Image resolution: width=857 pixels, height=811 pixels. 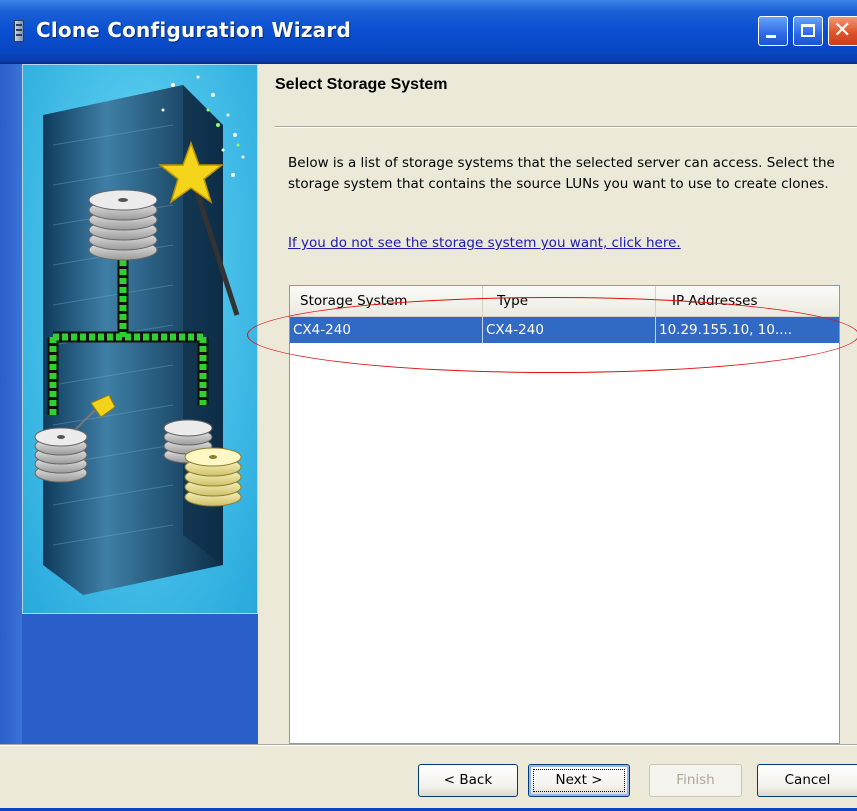 I want to click on wizard-side-strip, so click(x=11, y=404).